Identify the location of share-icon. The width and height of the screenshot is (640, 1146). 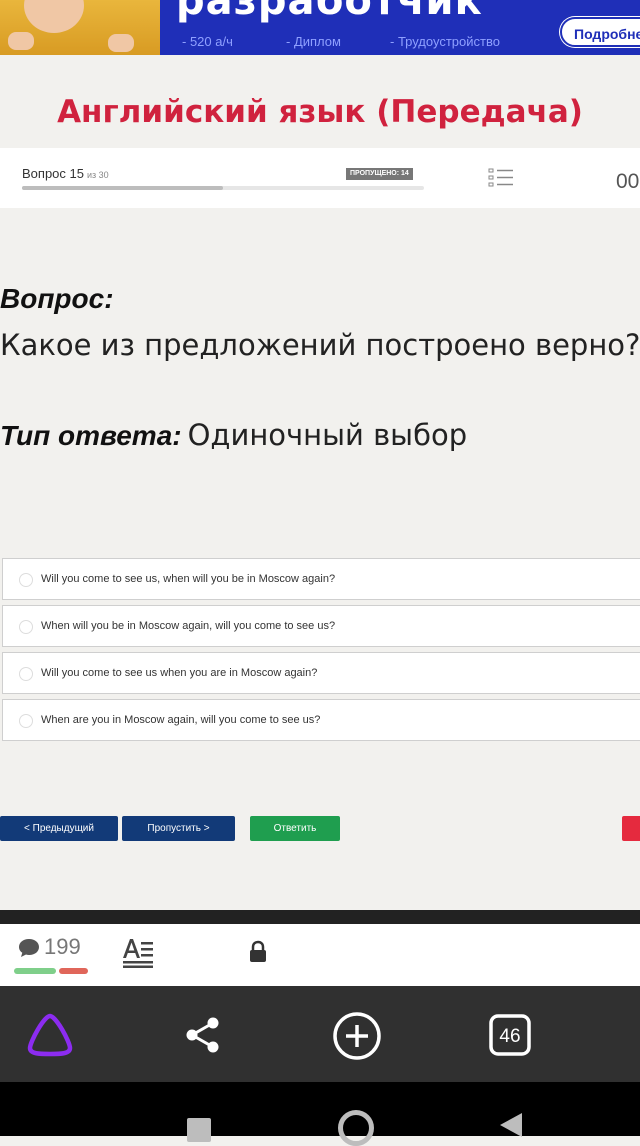
(203, 1035).